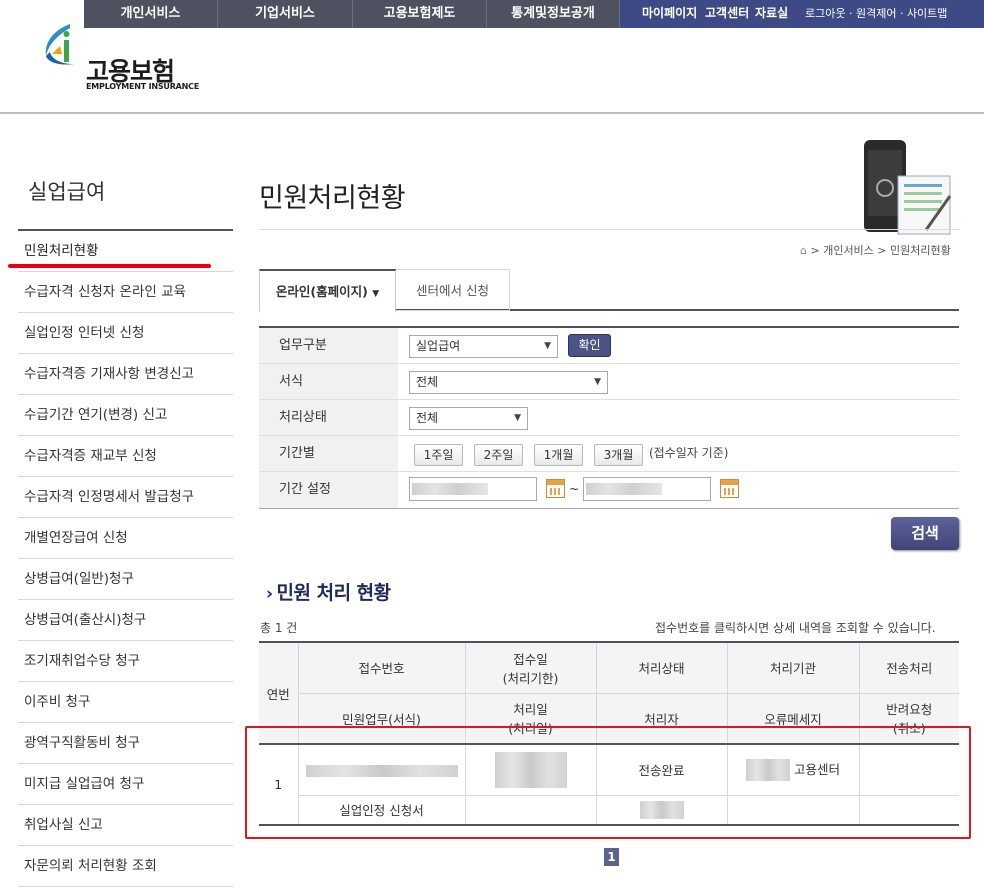 Image resolution: width=984 pixels, height=891 pixels. Describe the element at coordinates (125, 784) in the screenshot. I see `sidebar-item-unpaid-benefit: 미지급 실업급여 청구` at that location.